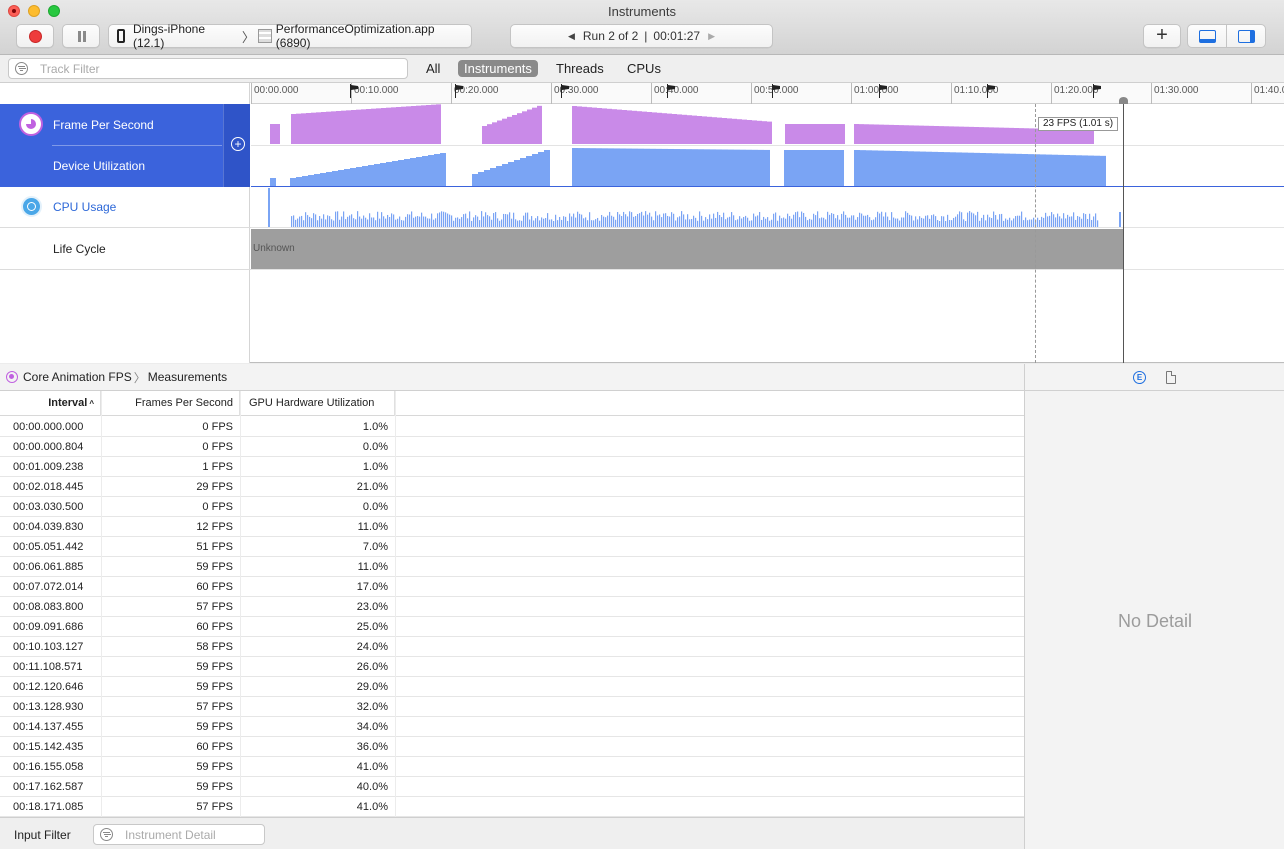  I want to click on table-row: 00:02.018.445 29 FPS 21.0%, so click(512, 487).